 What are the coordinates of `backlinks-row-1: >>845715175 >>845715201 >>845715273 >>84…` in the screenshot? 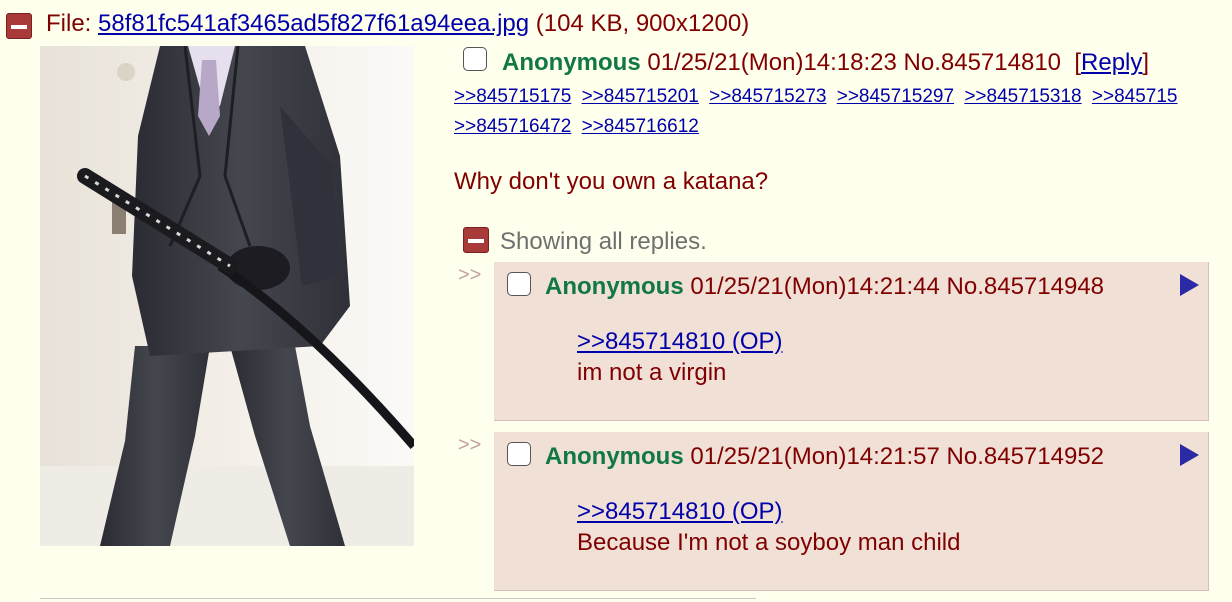 It's located at (843, 97).